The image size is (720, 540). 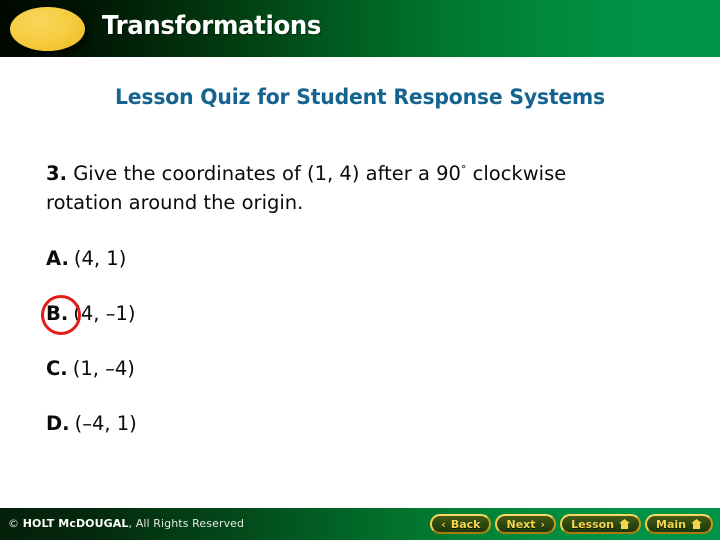 What do you see at coordinates (100, 258) in the screenshot?
I see `choice-text-a: (4, 1)` at bounding box center [100, 258].